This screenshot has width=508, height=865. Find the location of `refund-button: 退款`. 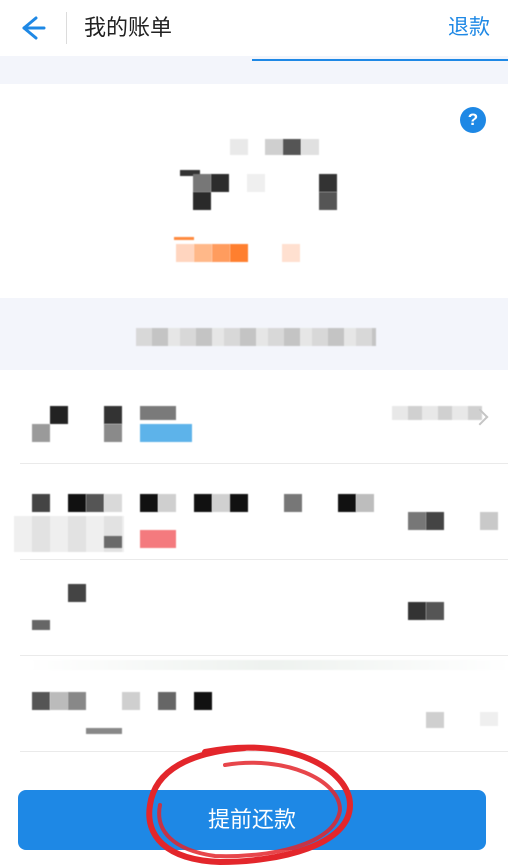

refund-button: 退款 is located at coordinates (469, 28).